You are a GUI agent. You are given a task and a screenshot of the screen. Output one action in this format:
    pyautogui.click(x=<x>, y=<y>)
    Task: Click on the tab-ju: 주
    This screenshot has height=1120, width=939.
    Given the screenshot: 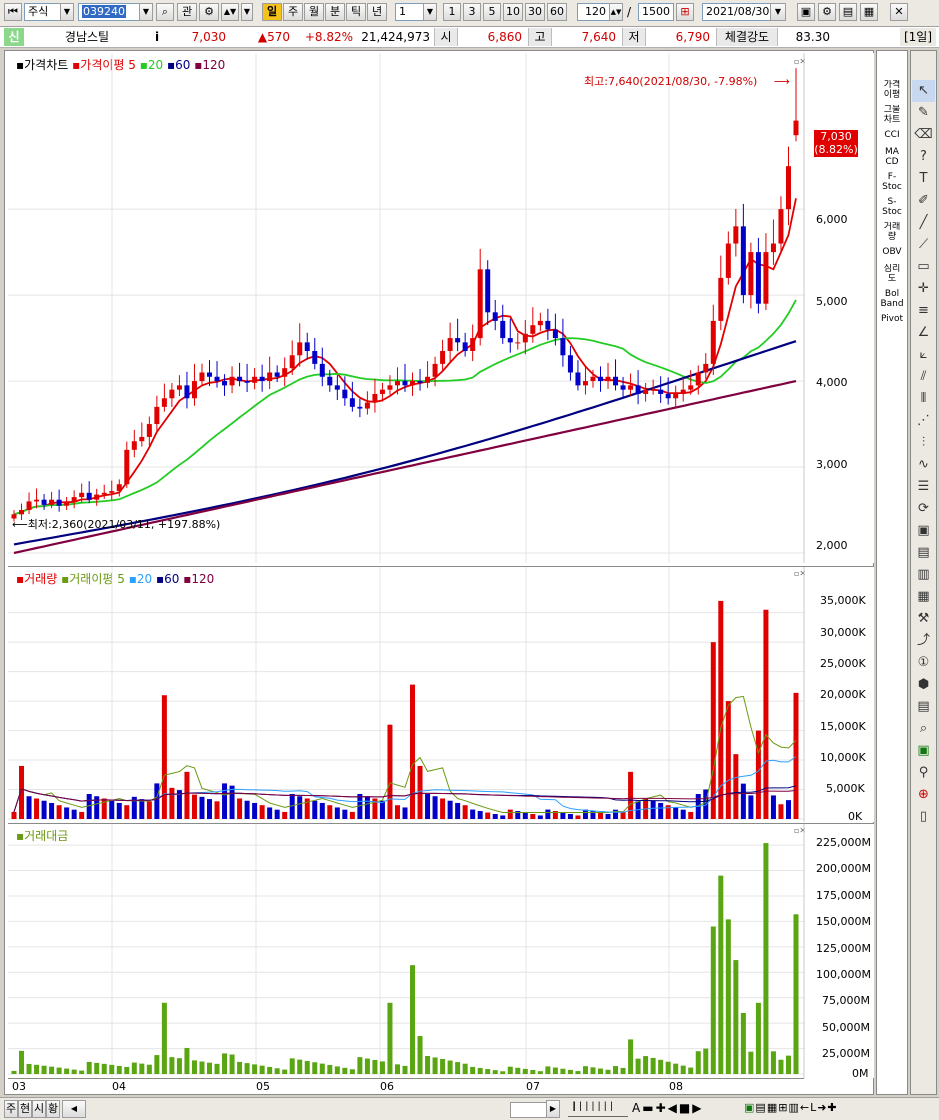 What is the action you would take?
    pyautogui.click(x=11, y=1109)
    